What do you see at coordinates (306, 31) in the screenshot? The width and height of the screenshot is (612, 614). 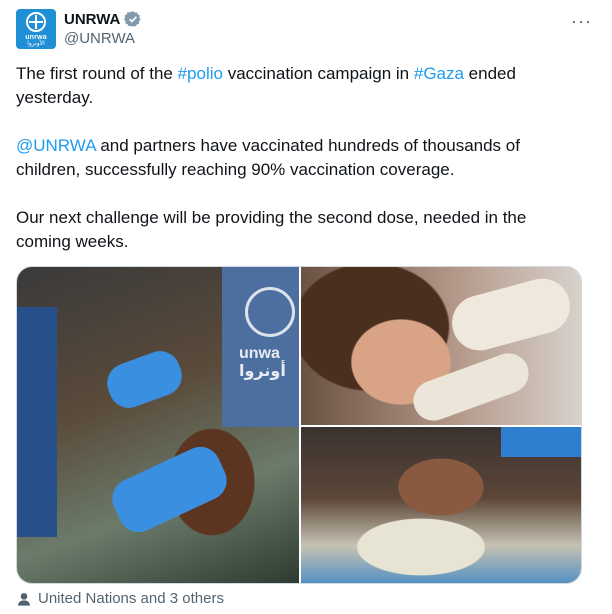 I see `tweet-header: unrwa الأونروا UNRWA @UNRWA ···` at bounding box center [306, 31].